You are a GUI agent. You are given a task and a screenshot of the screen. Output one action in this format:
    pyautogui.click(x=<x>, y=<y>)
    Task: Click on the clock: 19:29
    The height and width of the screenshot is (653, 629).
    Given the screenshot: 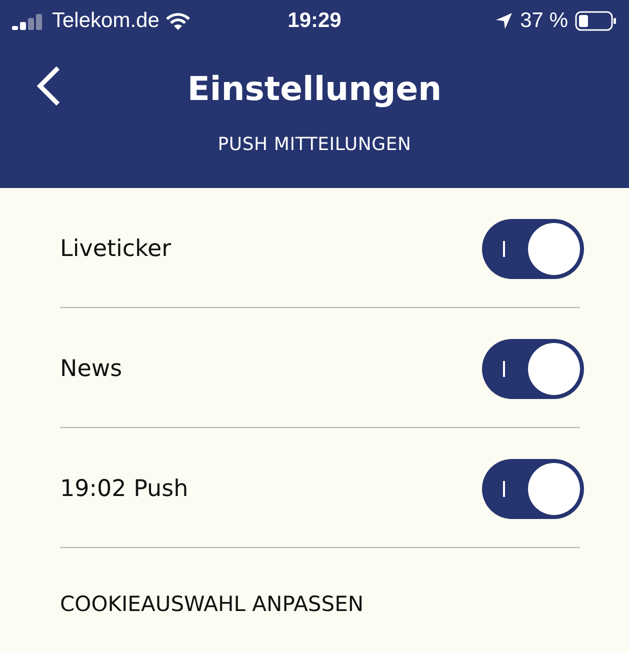 What is the action you would take?
    pyautogui.click(x=315, y=21)
    